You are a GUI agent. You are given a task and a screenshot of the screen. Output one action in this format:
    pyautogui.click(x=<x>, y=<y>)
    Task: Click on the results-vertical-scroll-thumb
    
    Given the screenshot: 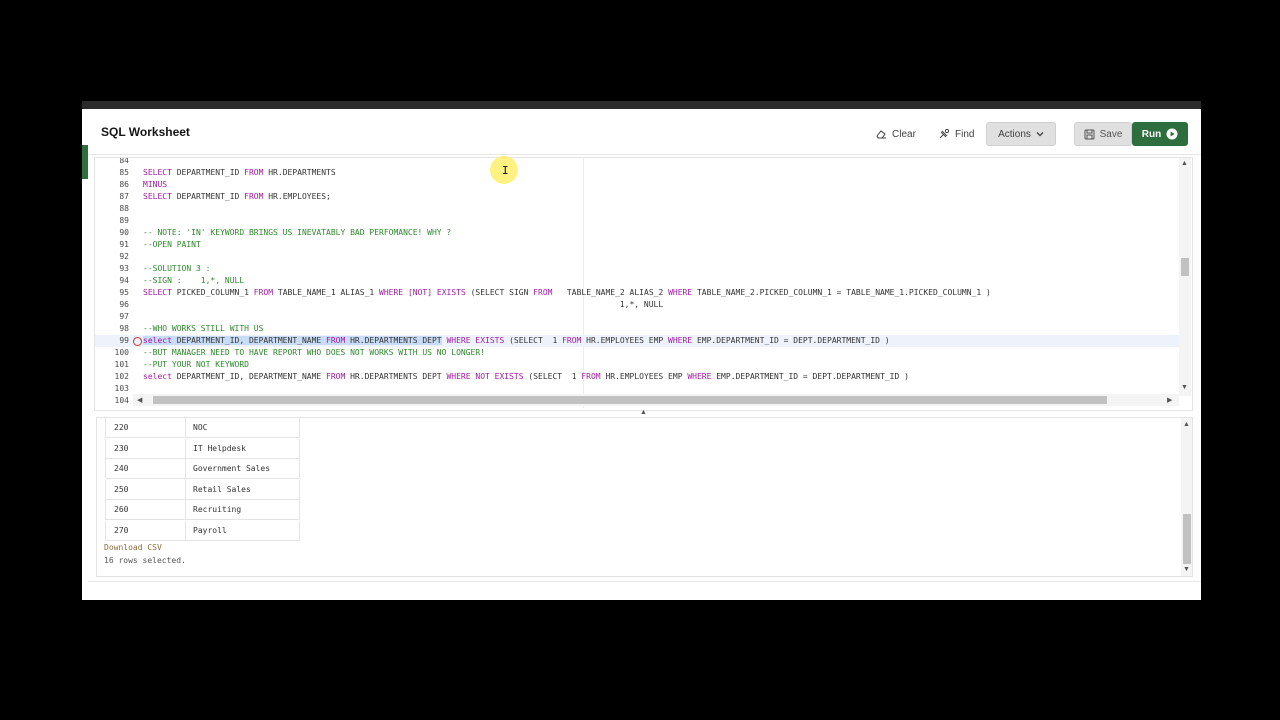 What is the action you would take?
    pyautogui.click(x=1187, y=539)
    